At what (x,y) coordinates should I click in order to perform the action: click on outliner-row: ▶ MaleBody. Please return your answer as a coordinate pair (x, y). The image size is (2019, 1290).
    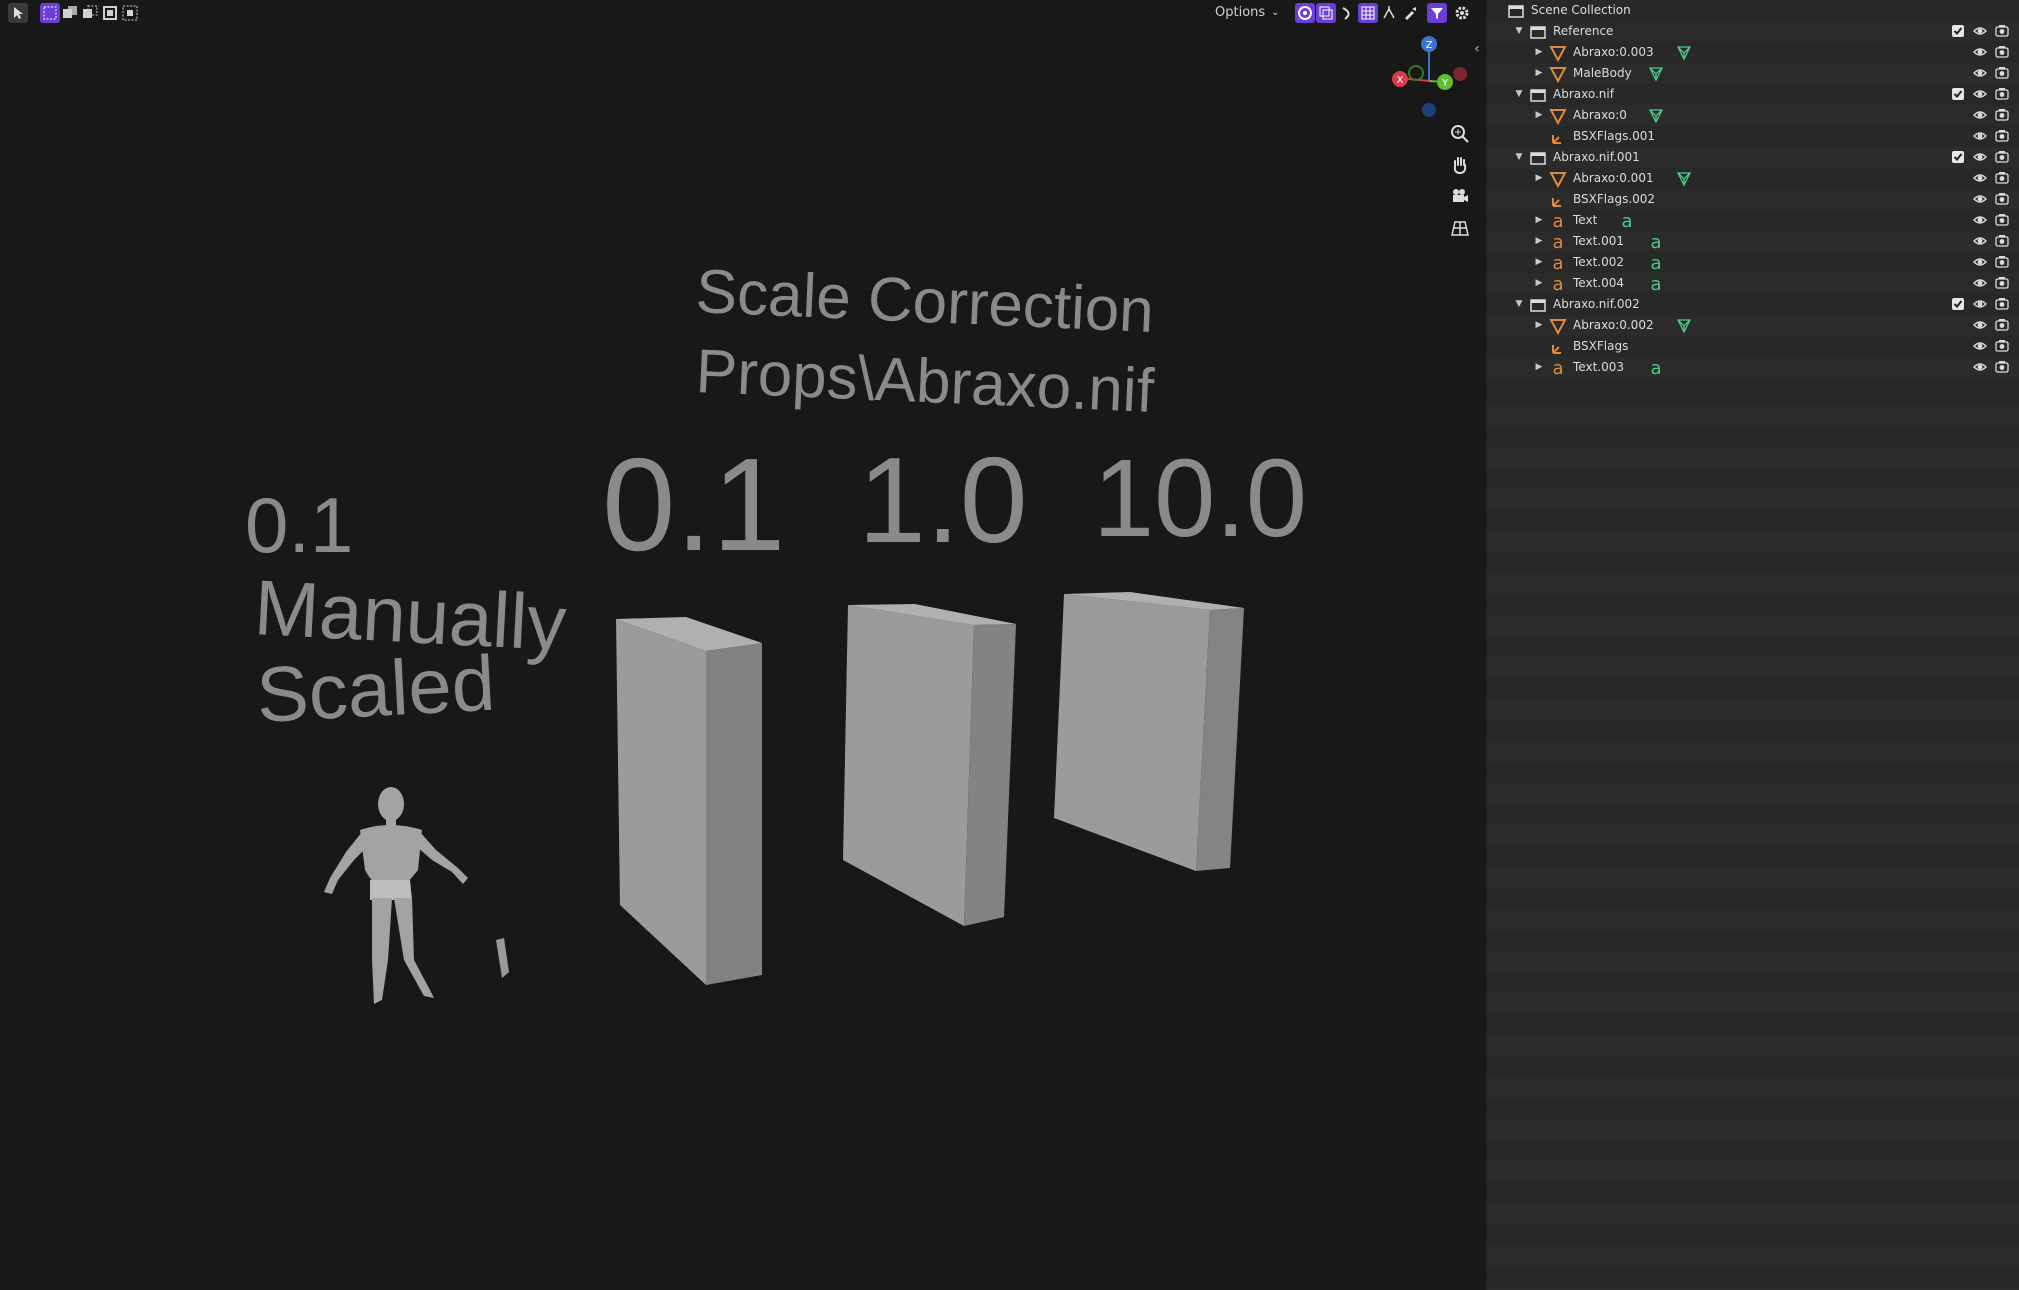
    Looking at the image, I should click on (1753, 73).